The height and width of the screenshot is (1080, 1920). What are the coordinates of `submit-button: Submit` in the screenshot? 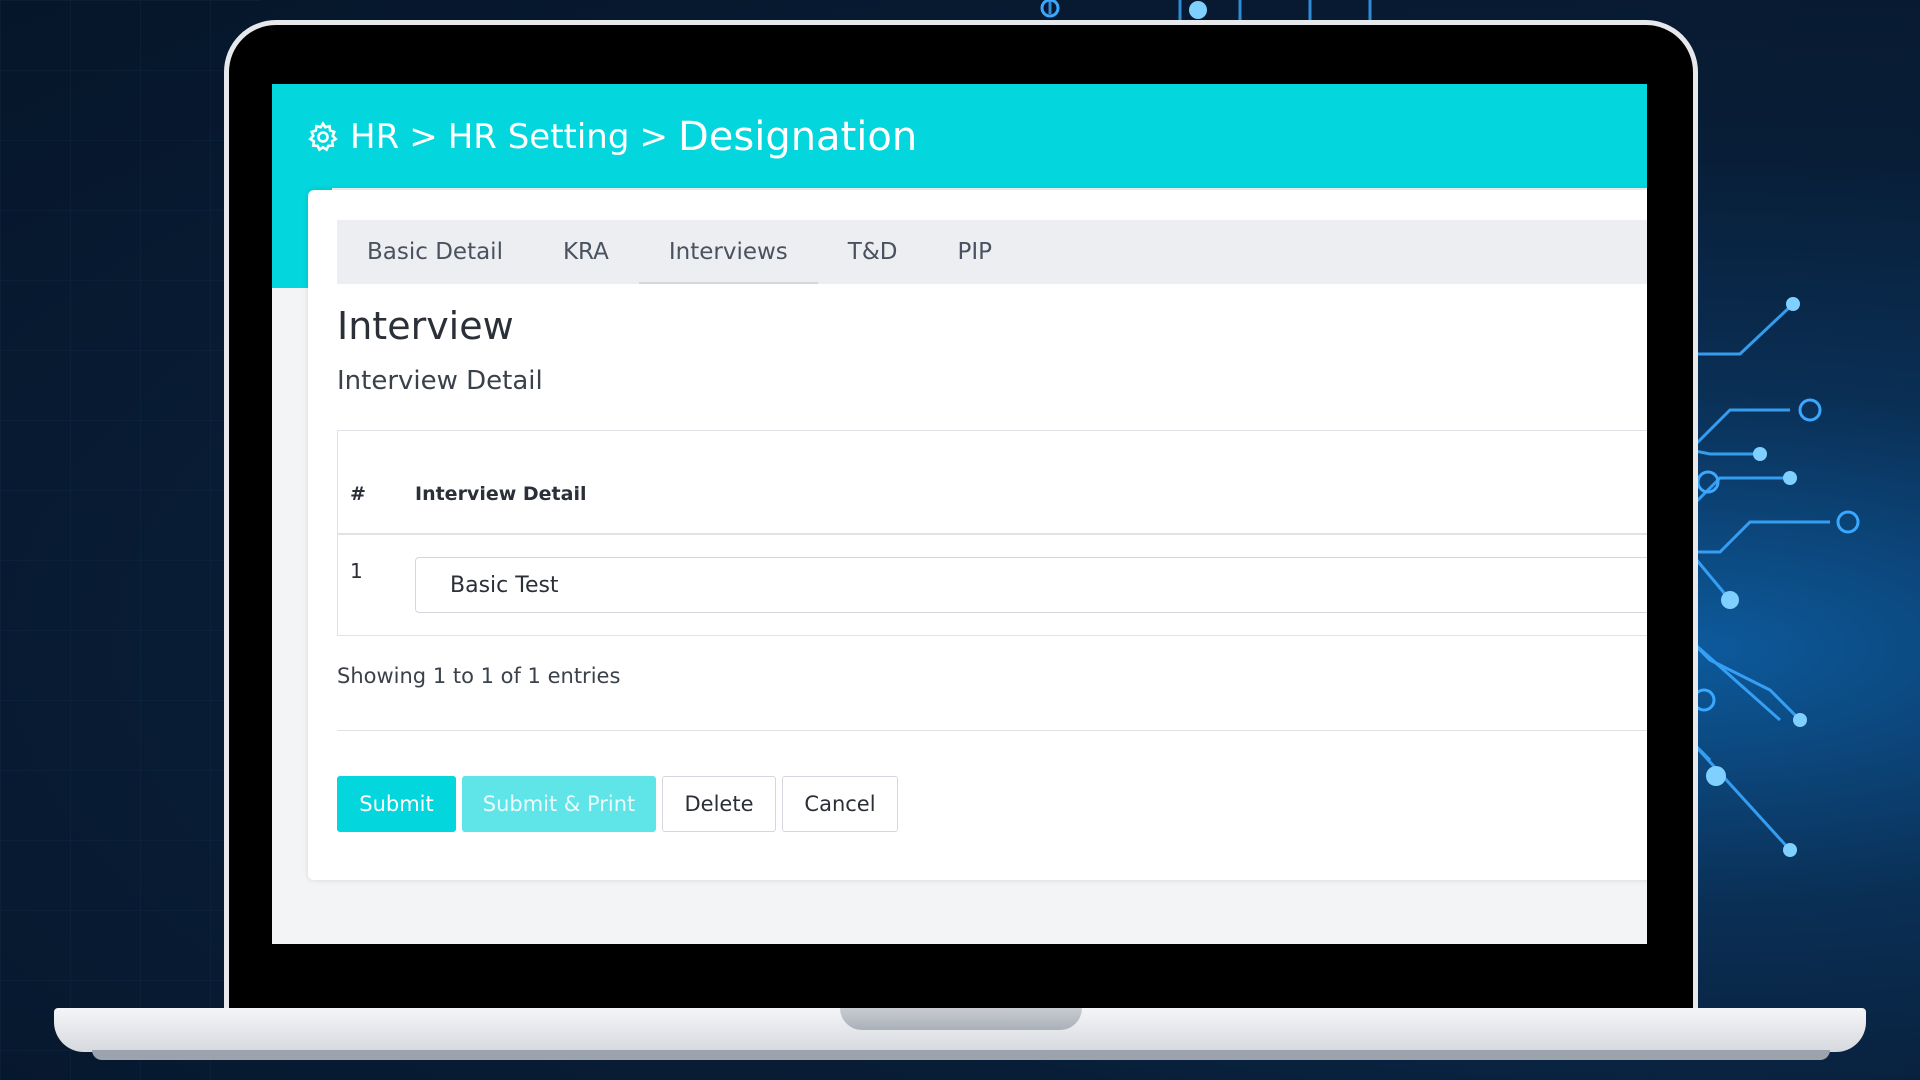 It's located at (396, 804).